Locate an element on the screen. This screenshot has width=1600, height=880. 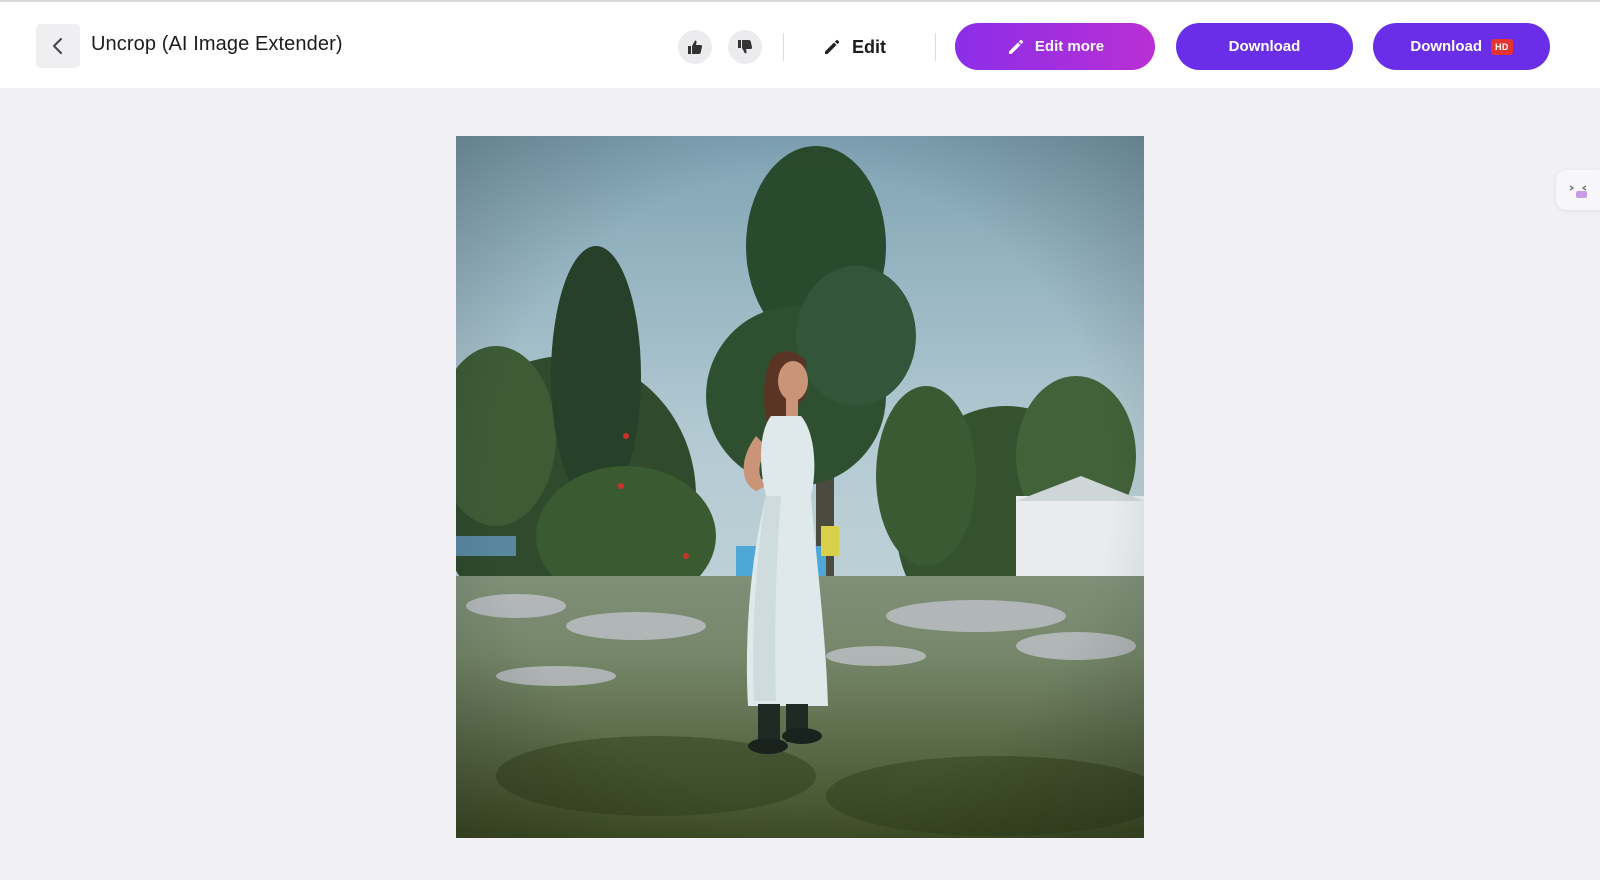
edit-label: Edit is located at coordinates (869, 46).